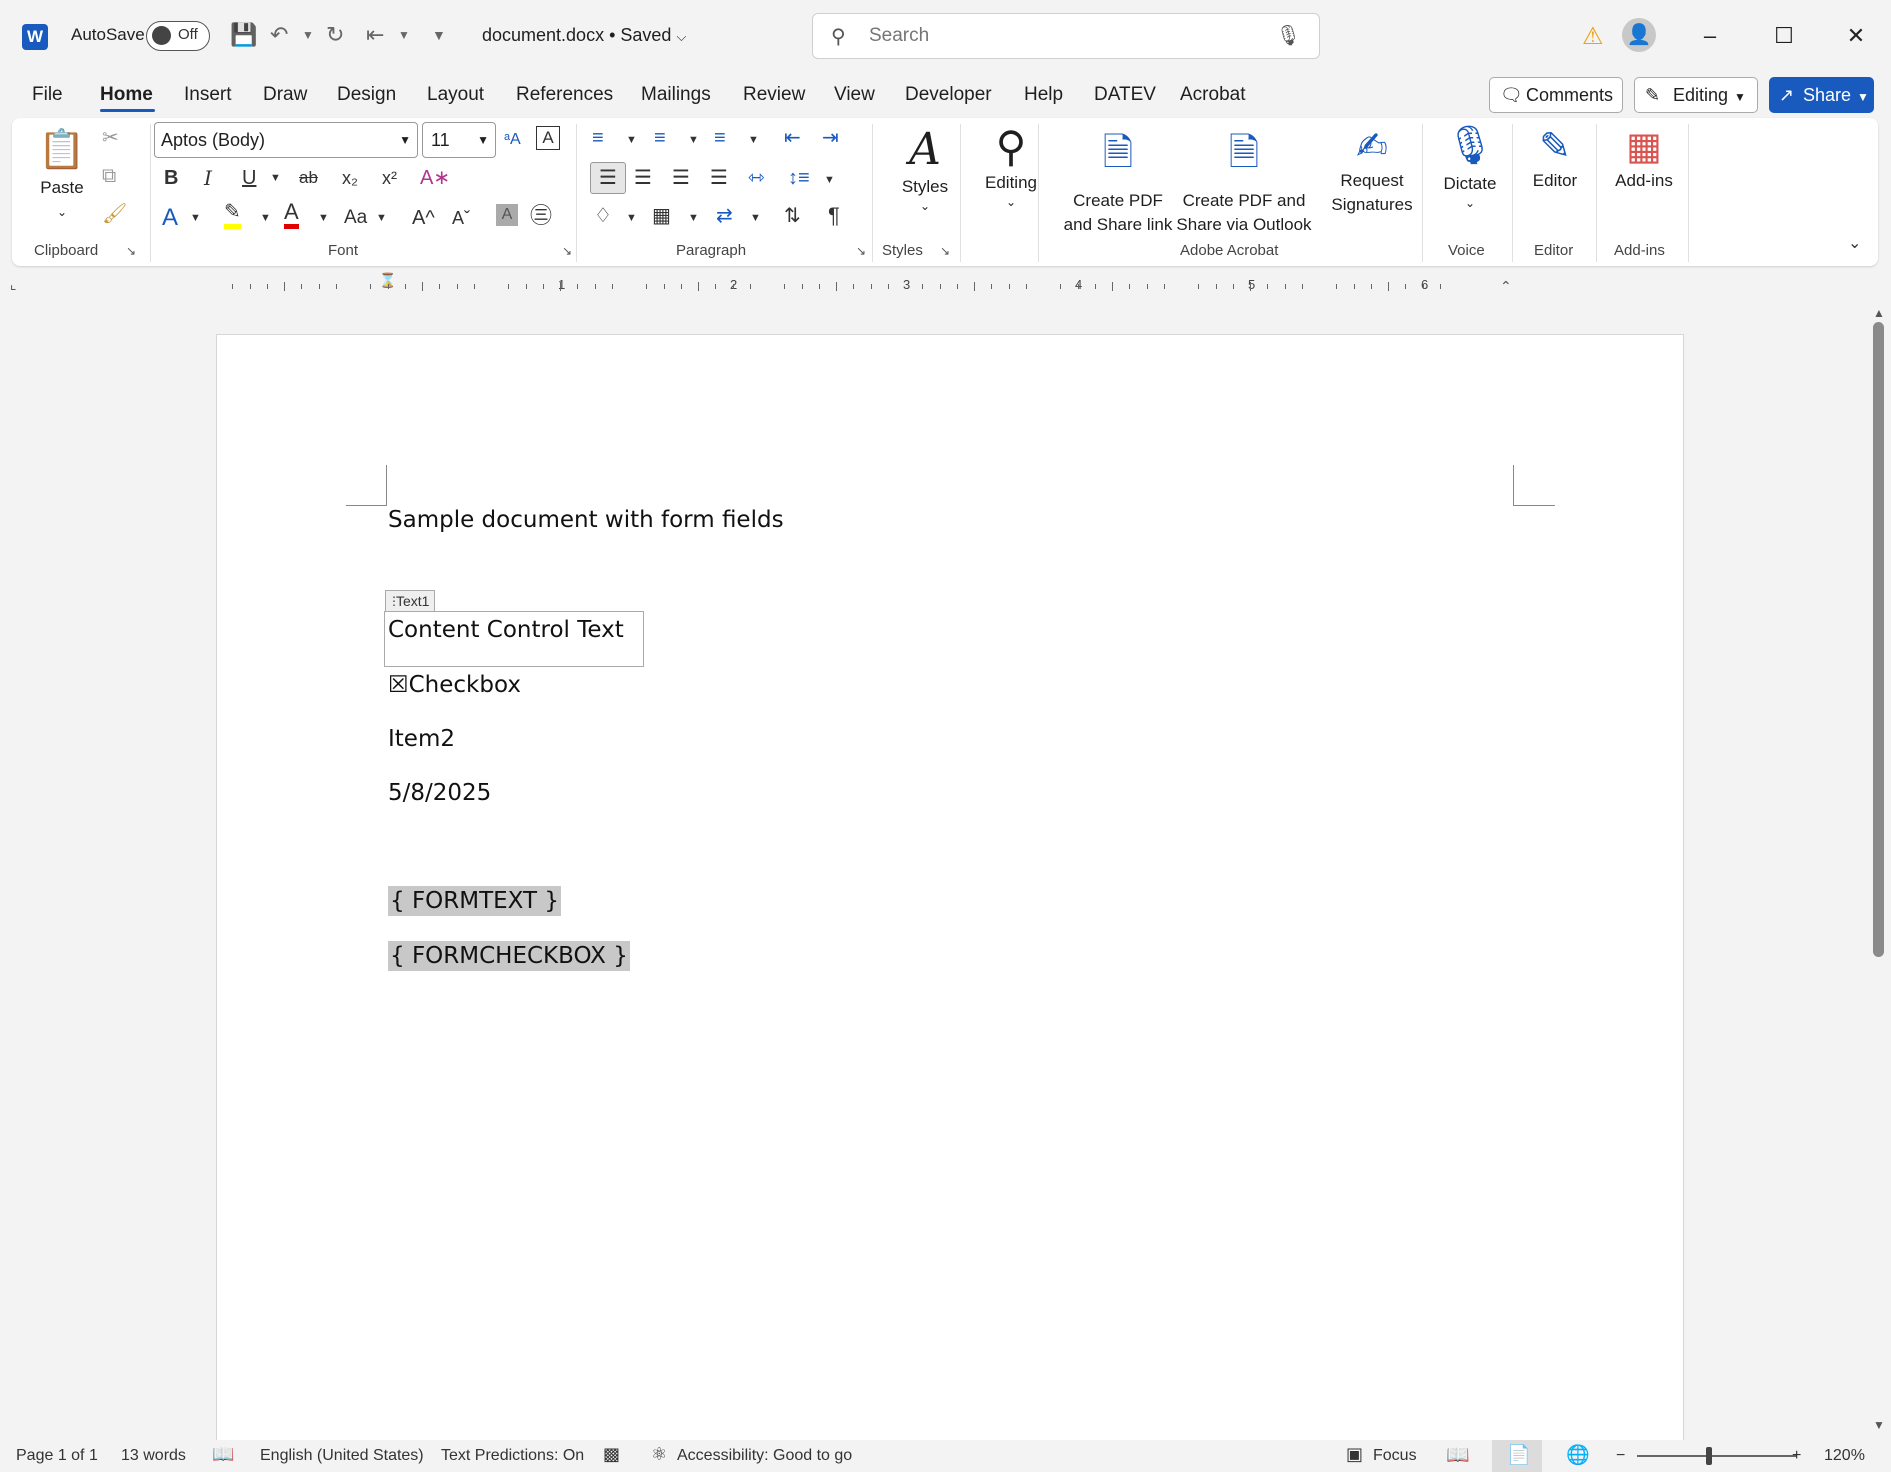 Image resolution: width=1891 pixels, height=1472 pixels. What do you see at coordinates (1578, 1455) in the screenshot?
I see `web-layout-icon: 🌐` at bounding box center [1578, 1455].